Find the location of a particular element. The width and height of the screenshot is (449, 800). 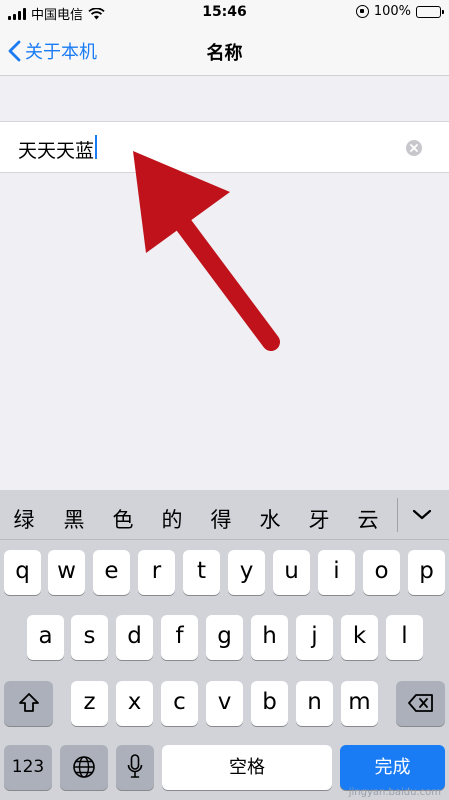

candidate-word: 得 is located at coordinates (221, 519).